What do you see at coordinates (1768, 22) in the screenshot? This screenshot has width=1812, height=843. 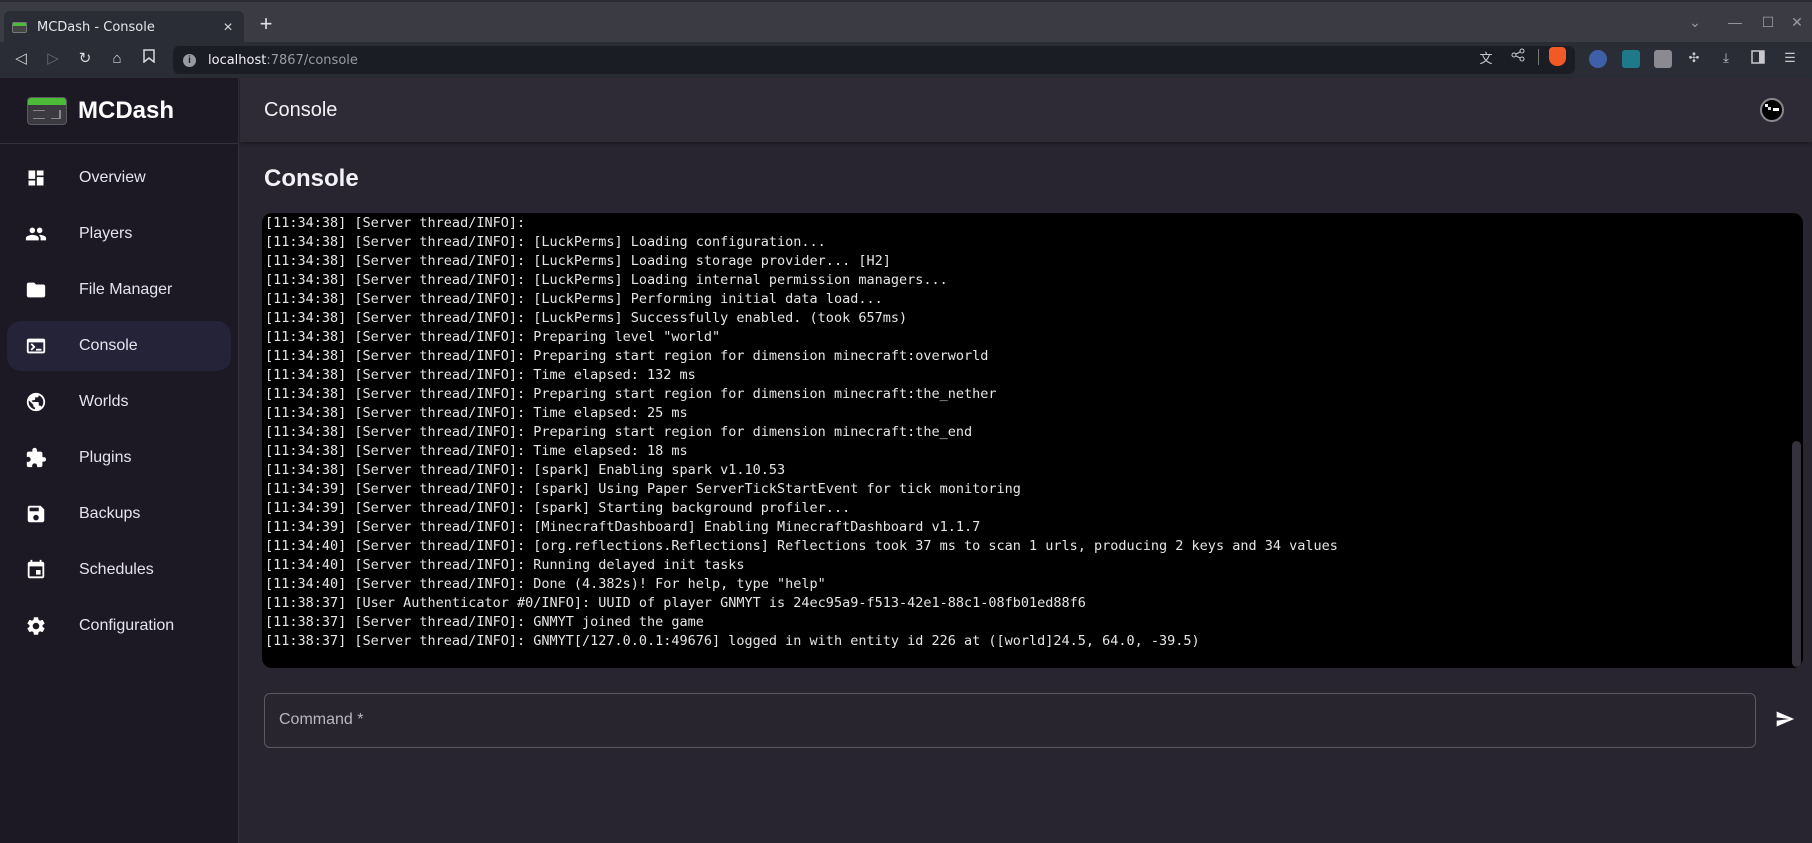 I see `maximize-window-icon: ☐` at bounding box center [1768, 22].